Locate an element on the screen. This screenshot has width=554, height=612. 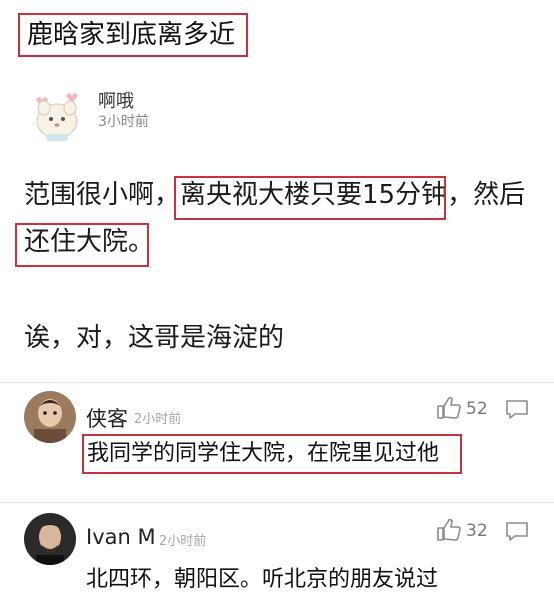
cartoon-avatar-icon is located at coordinates (57, 117).